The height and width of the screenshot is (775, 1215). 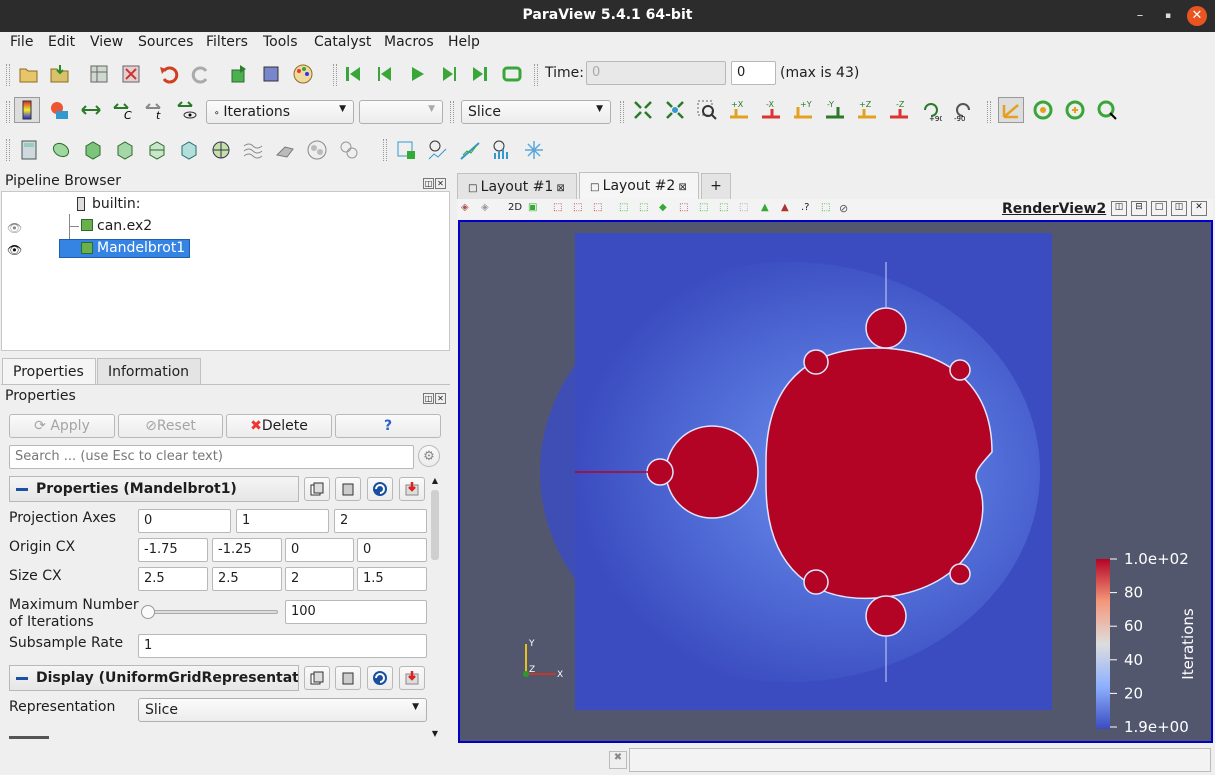 What do you see at coordinates (280, 112) in the screenshot?
I see `color-array-combo: ⚬ Iterations ▼` at bounding box center [280, 112].